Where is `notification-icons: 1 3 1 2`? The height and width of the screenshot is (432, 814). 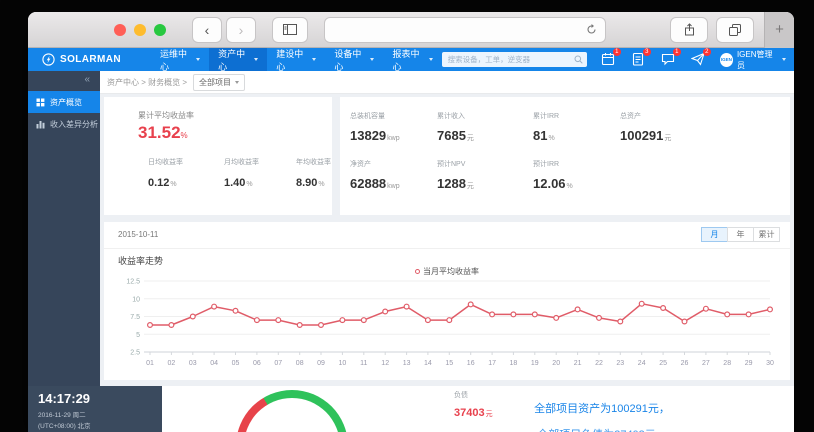
notification-icons: 1 3 1 2 is located at coordinates (656, 57).